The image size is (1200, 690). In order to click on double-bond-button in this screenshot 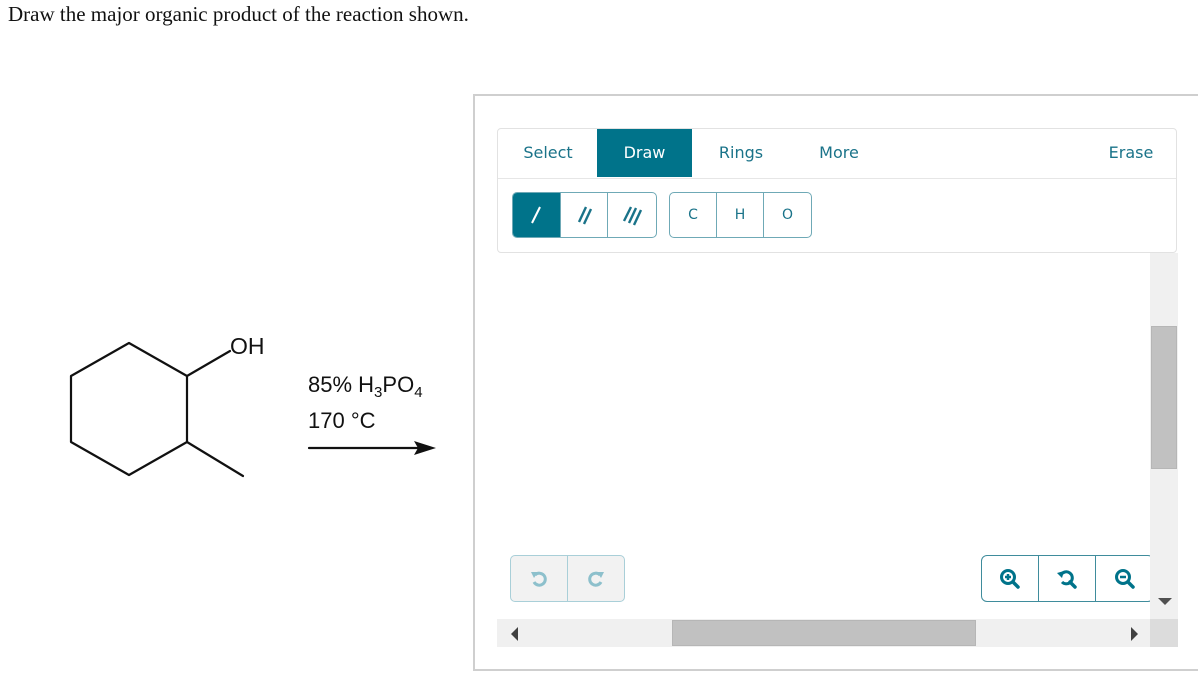, I will do `click(585, 215)`.